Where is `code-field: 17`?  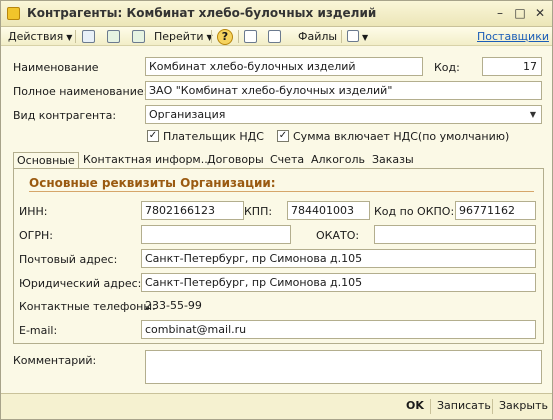
code-field: 17 is located at coordinates (512, 66).